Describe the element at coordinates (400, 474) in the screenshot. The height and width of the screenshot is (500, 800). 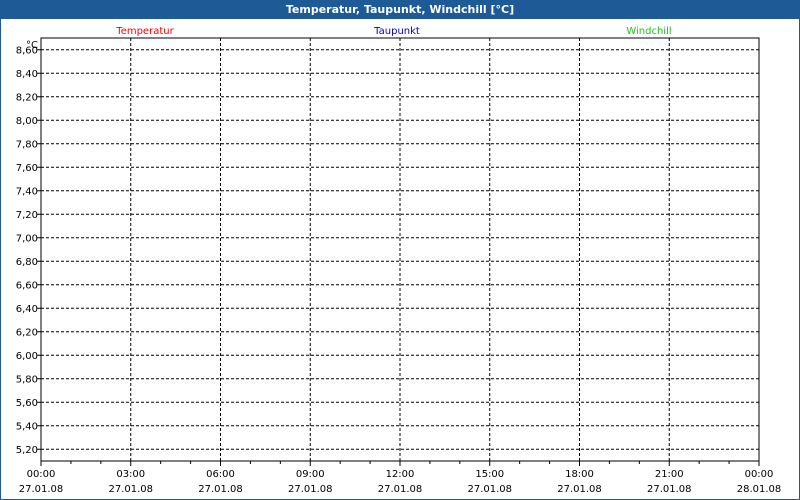
I see `x-tick-time: 12:00` at that location.